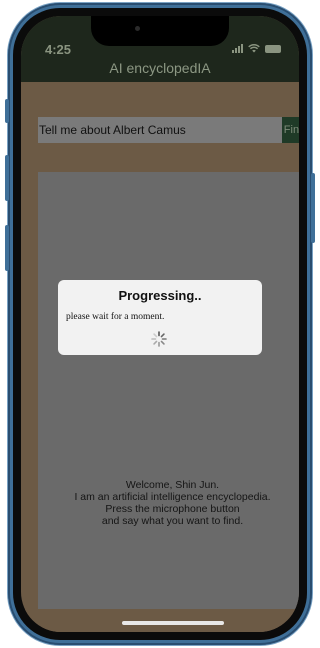 The height and width of the screenshot is (648, 320). What do you see at coordinates (273, 49) in the screenshot?
I see `battery-icon` at bounding box center [273, 49].